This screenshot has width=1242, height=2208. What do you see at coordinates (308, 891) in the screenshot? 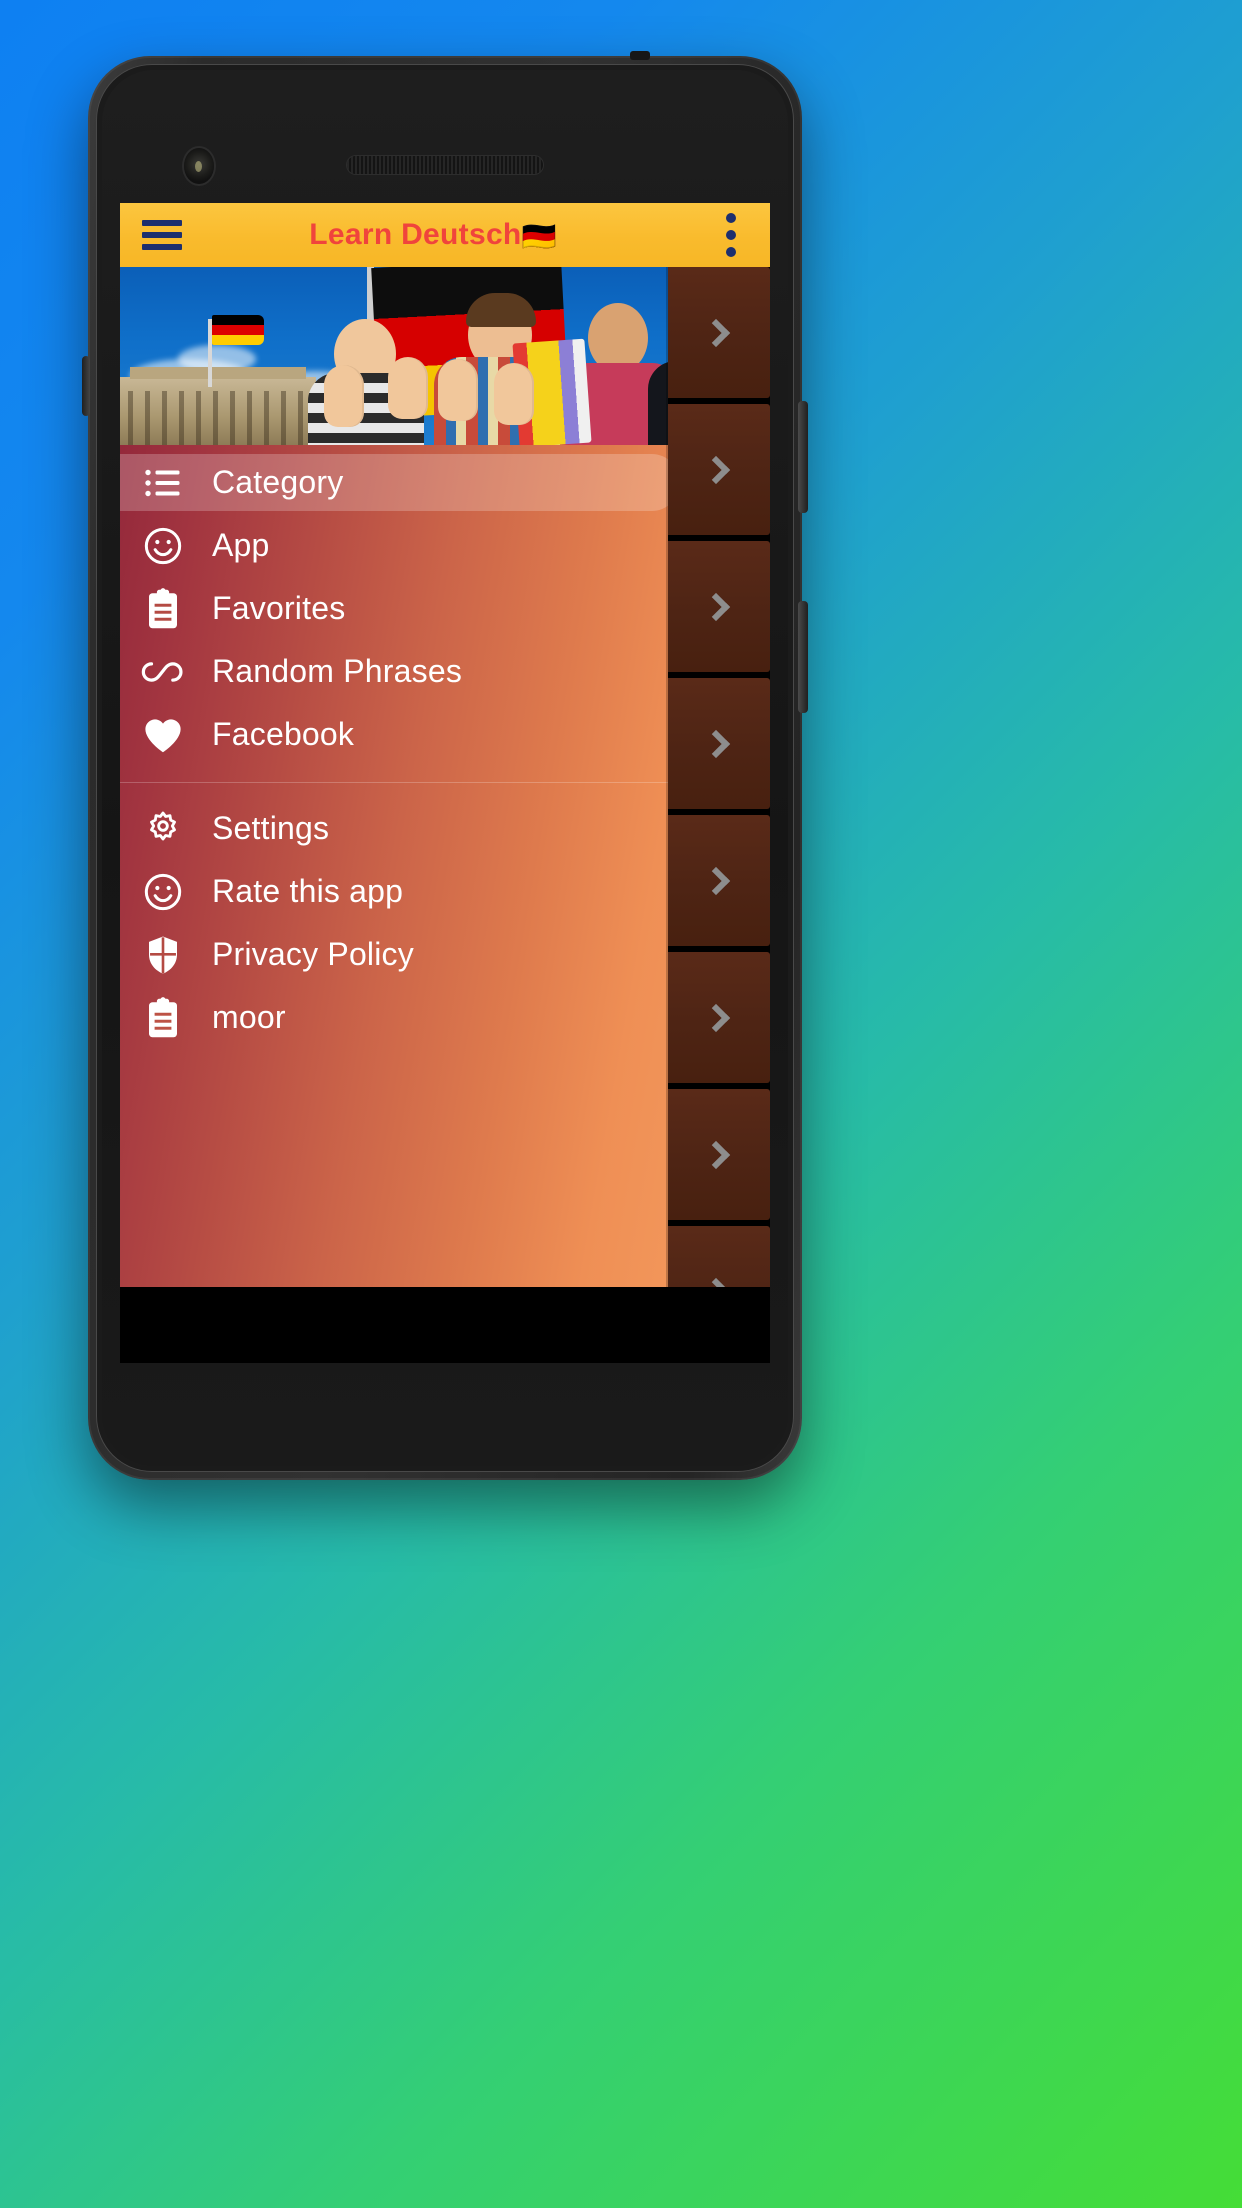
I see `sidebar-item-label: Rate this app` at bounding box center [308, 891].